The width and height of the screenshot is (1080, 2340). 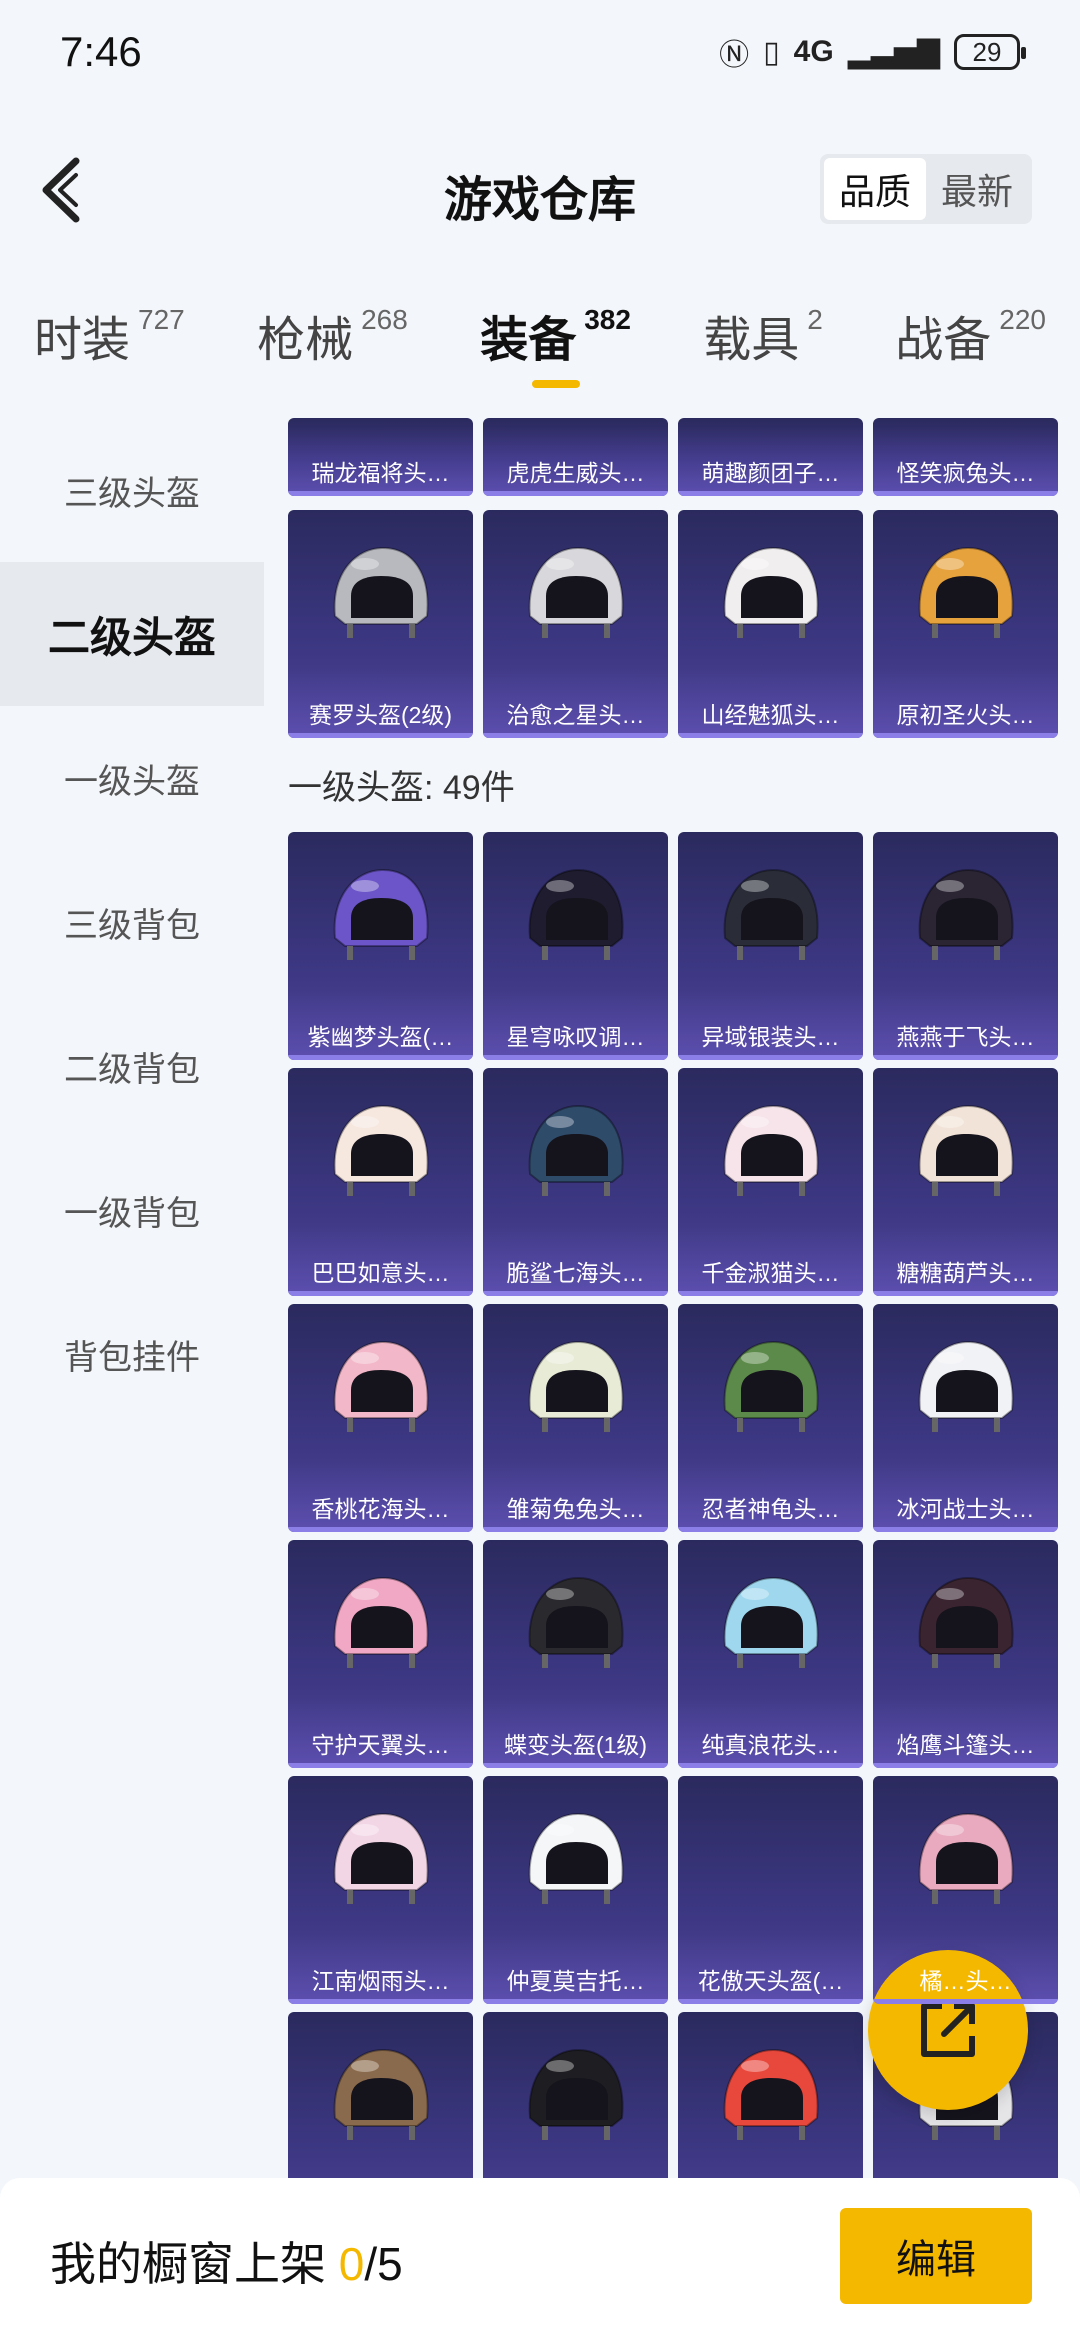 I want to click on sidebar-item-level1-backpack: 一级背包, so click(x=132, y=1210).